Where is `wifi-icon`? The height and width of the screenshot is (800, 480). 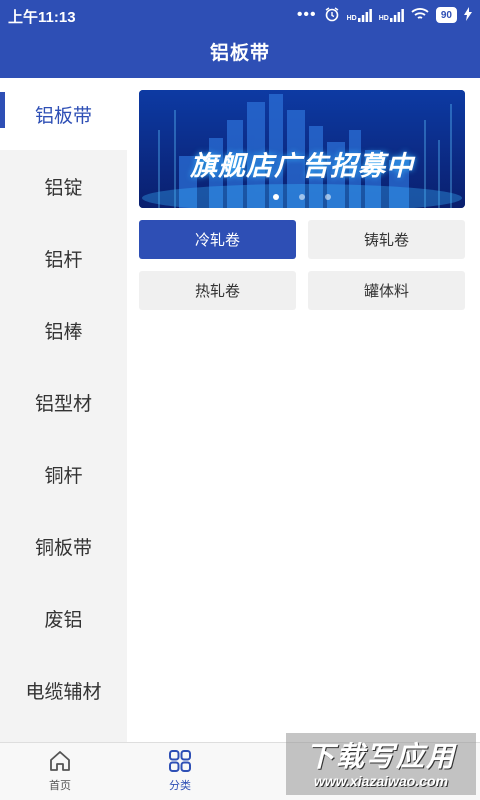 wifi-icon is located at coordinates (420, 15).